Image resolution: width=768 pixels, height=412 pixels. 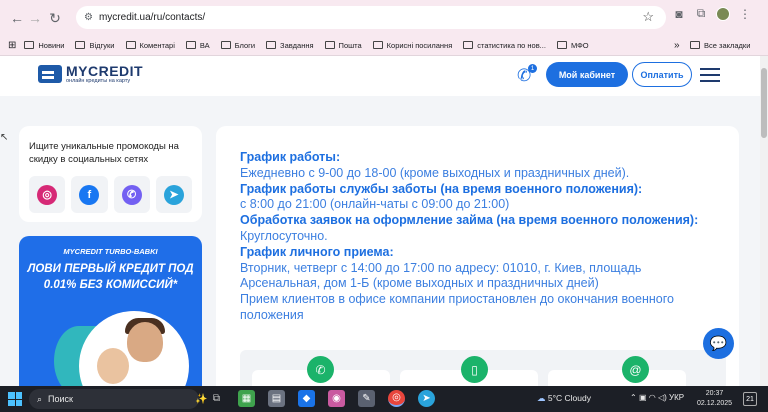 I want to click on weather-widget: ☁ 5°C Cloudy, so click(x=564, y=398).